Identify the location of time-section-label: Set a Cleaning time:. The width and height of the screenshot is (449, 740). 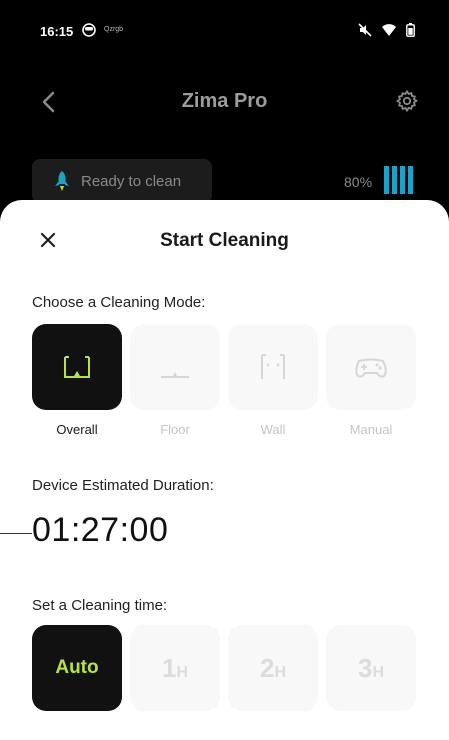
(100, 605).